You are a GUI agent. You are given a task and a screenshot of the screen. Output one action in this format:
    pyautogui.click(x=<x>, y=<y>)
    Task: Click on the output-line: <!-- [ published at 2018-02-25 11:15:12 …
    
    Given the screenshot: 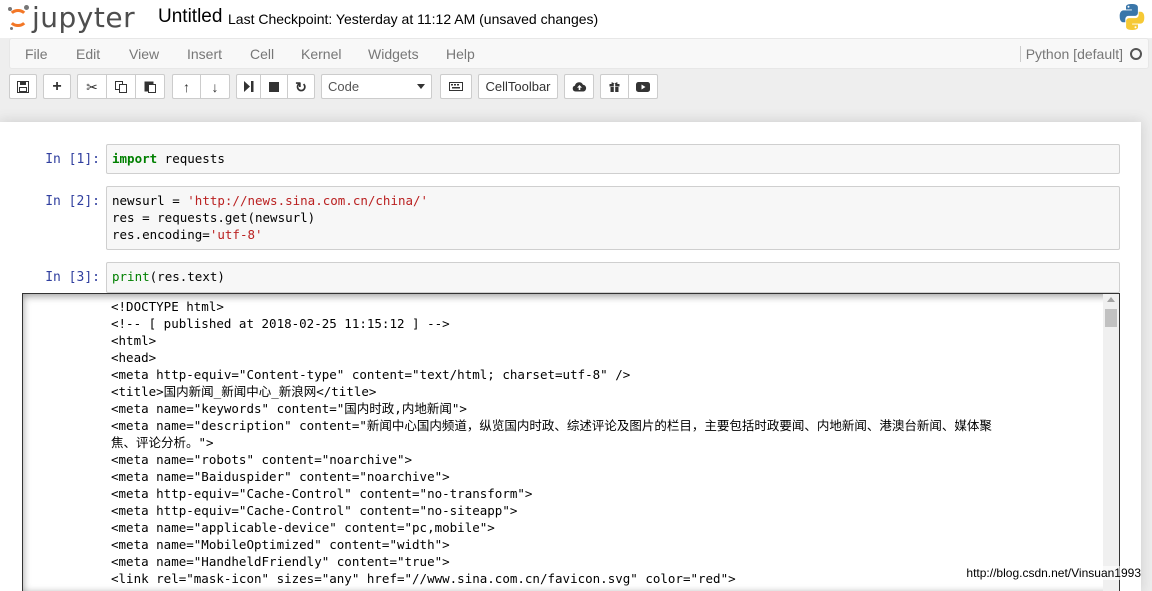 What is the action you would take?
    pyautogui.click(x=280, y=323)
    